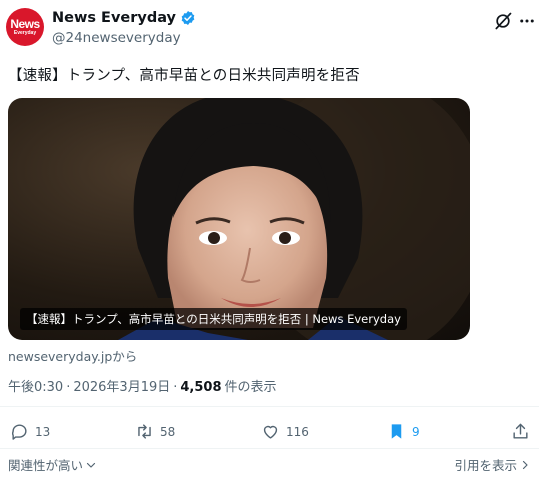 The height and width of the screenshot is (480, 539). I want to click on heart-icon, so click(270, 432).